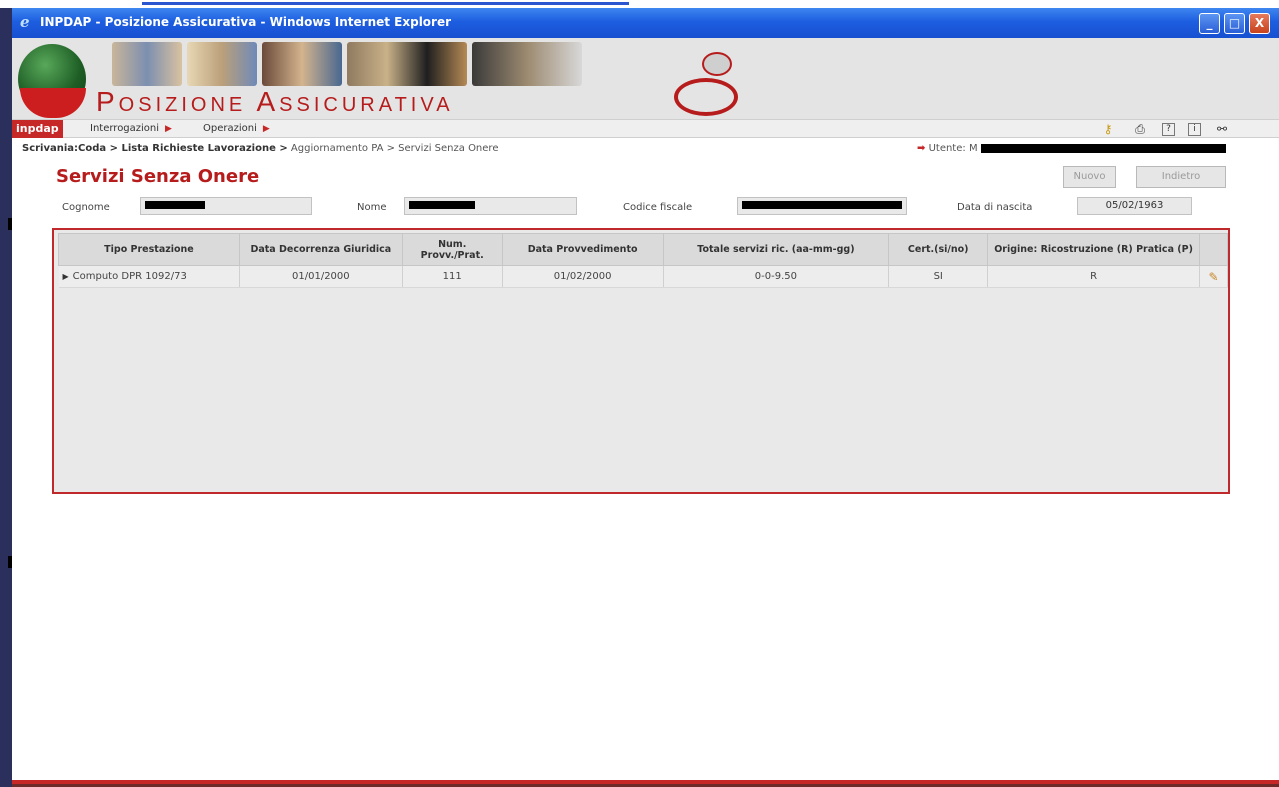 The image size is (1279, 787). I want to click on arrow-right-icon: ➡, so click(921, 148).